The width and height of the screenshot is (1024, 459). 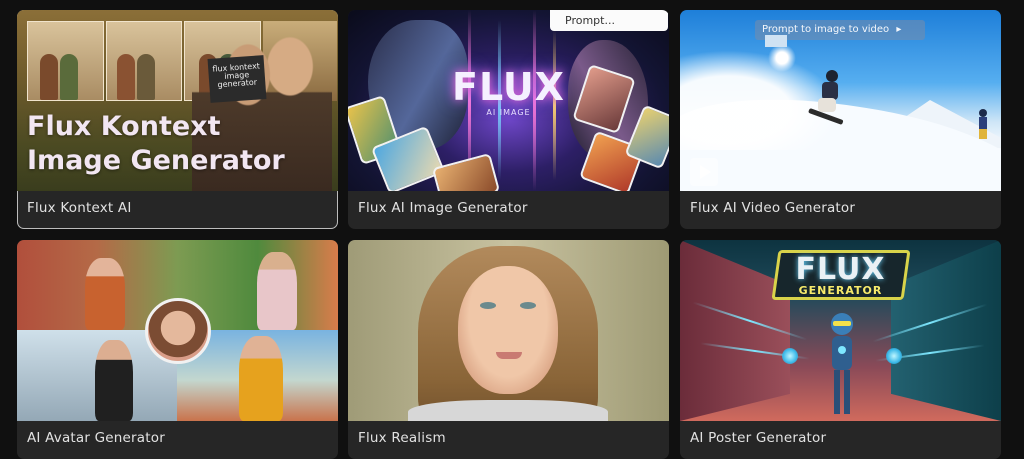 I want to click on card-thumbnail: FLUX GENERATOR, so click(x=840, y=330).